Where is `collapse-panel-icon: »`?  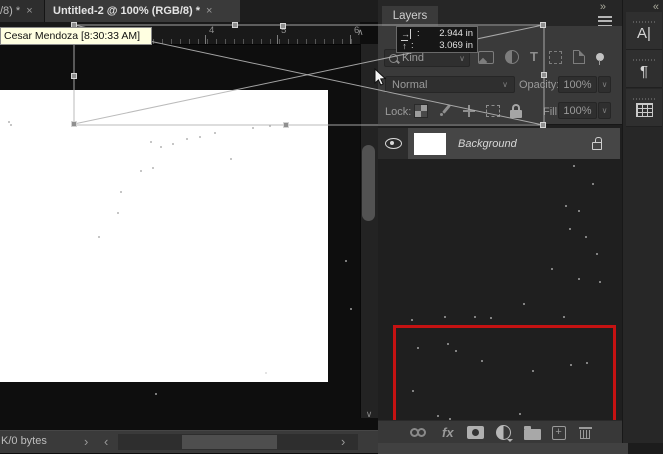
collapse-panel-icon: » is located at coordinates (603, 7).